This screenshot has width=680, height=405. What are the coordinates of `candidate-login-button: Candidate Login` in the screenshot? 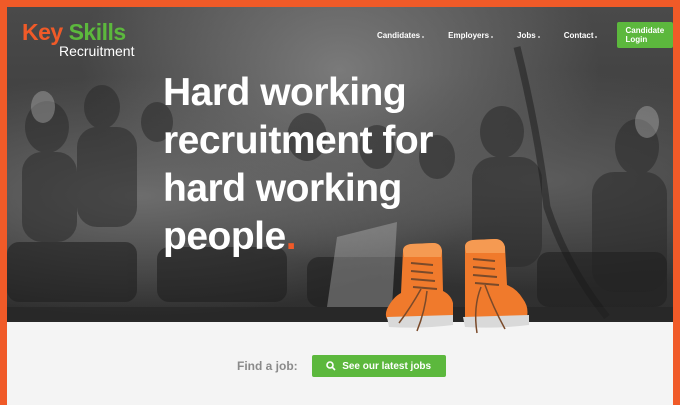 It's located at (645, 35).